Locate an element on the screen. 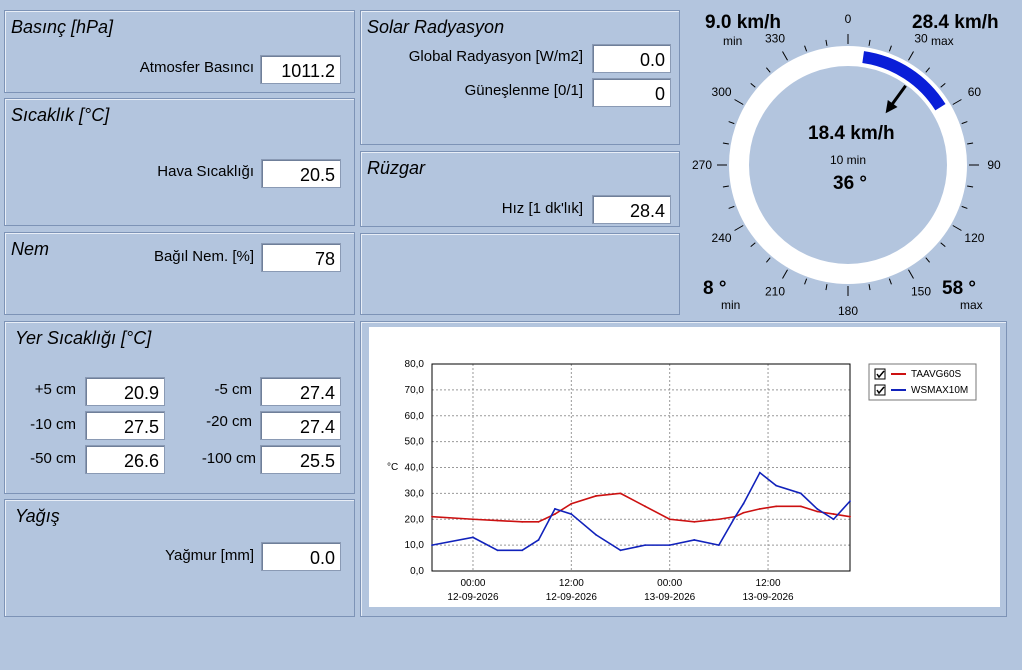  y-axis-label: °C is located at coordinates (392, 467).